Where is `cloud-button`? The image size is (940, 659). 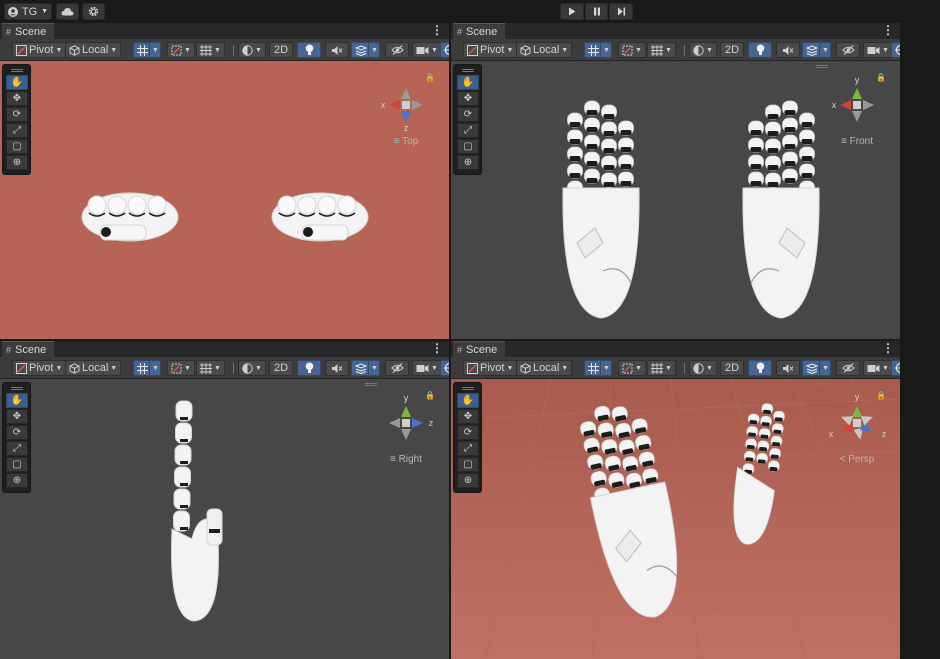
cloud-button is located at coordinates (67, 11).